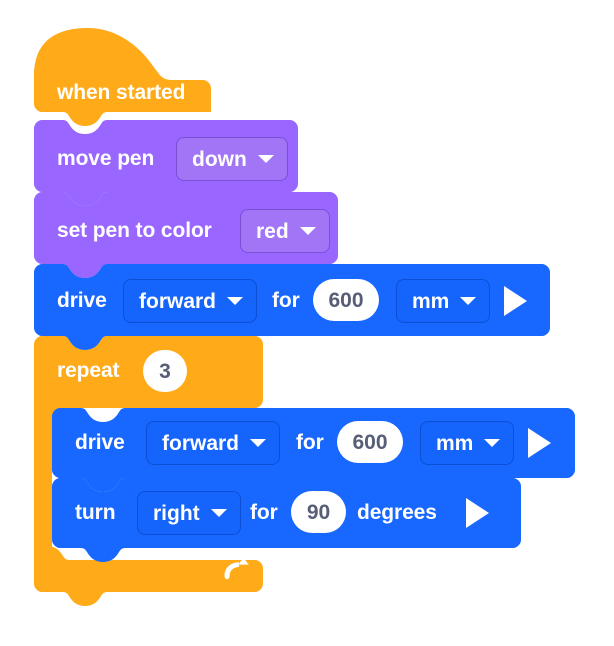 The image size is (614, 646). Describe the element at coordinates (397, 512) in the screenshot. I see `turn-degrees-label: degrees` at that location.